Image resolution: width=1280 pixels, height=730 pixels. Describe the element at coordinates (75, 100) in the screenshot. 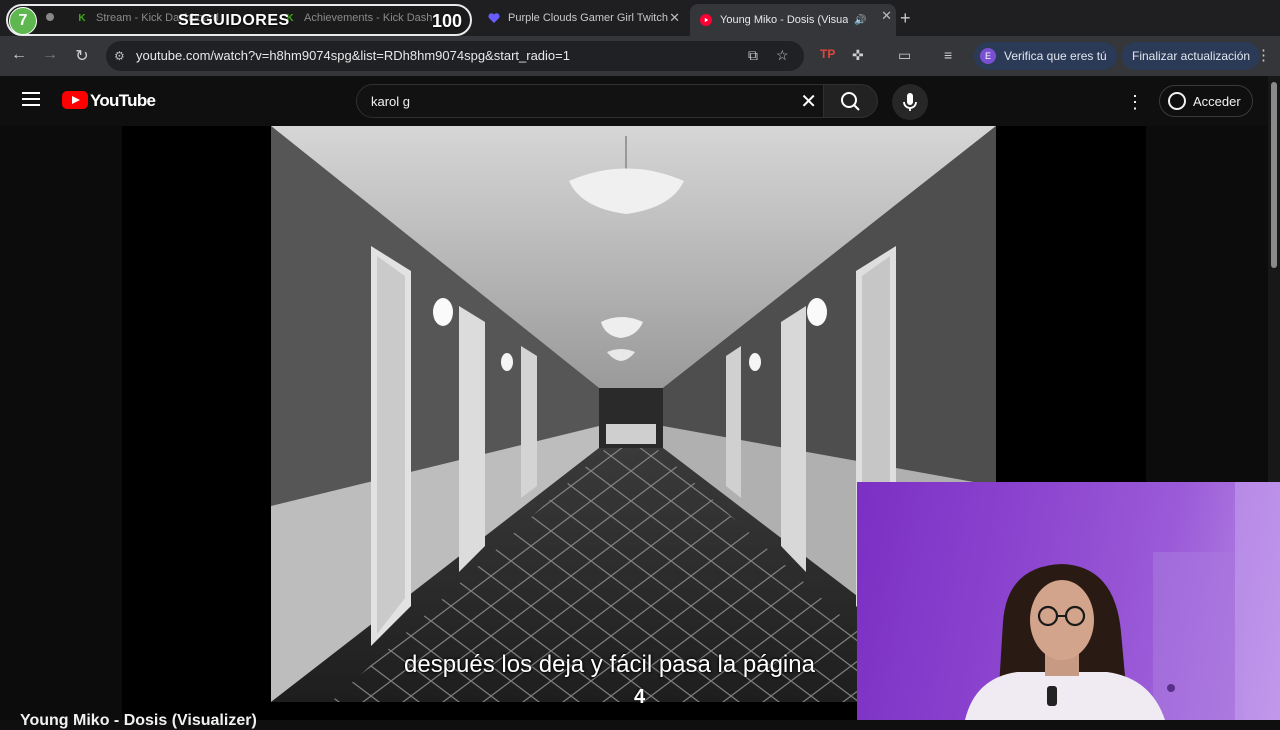

I see `youtube-logo-icon` at that location.